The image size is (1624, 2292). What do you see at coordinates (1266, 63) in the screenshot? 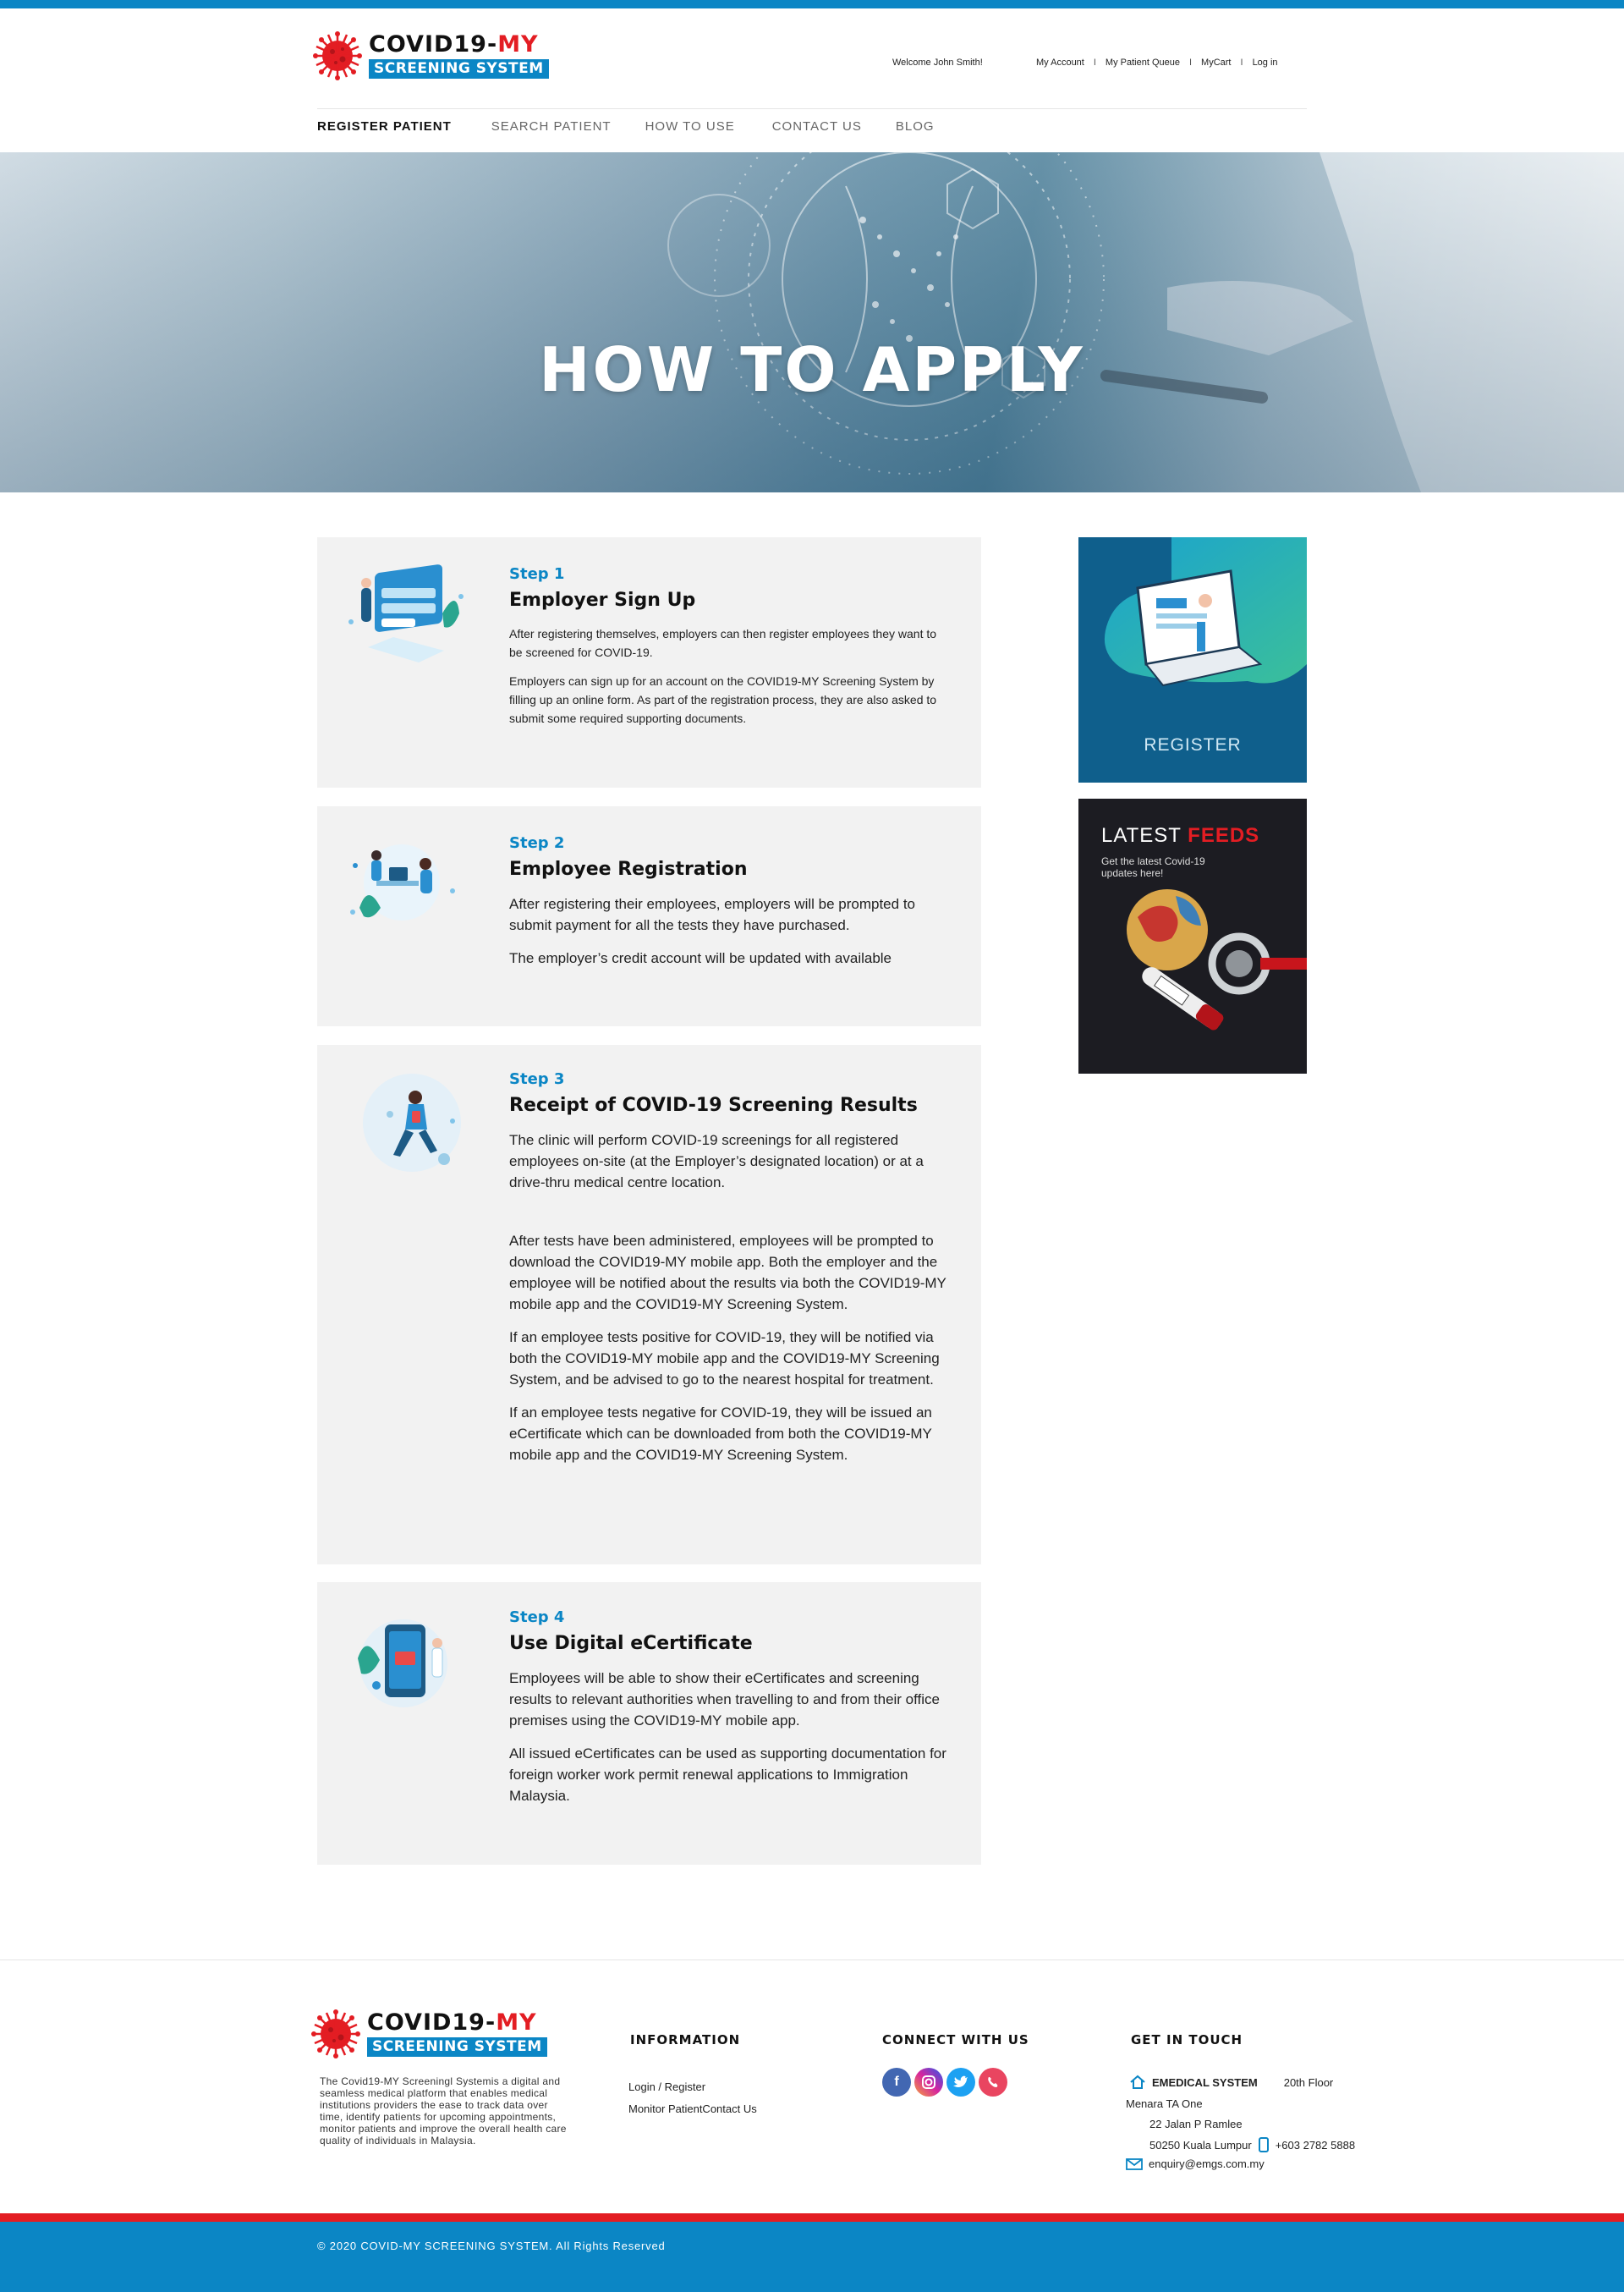
I see `login-link: Log in` at bounding box center [1266, 63].